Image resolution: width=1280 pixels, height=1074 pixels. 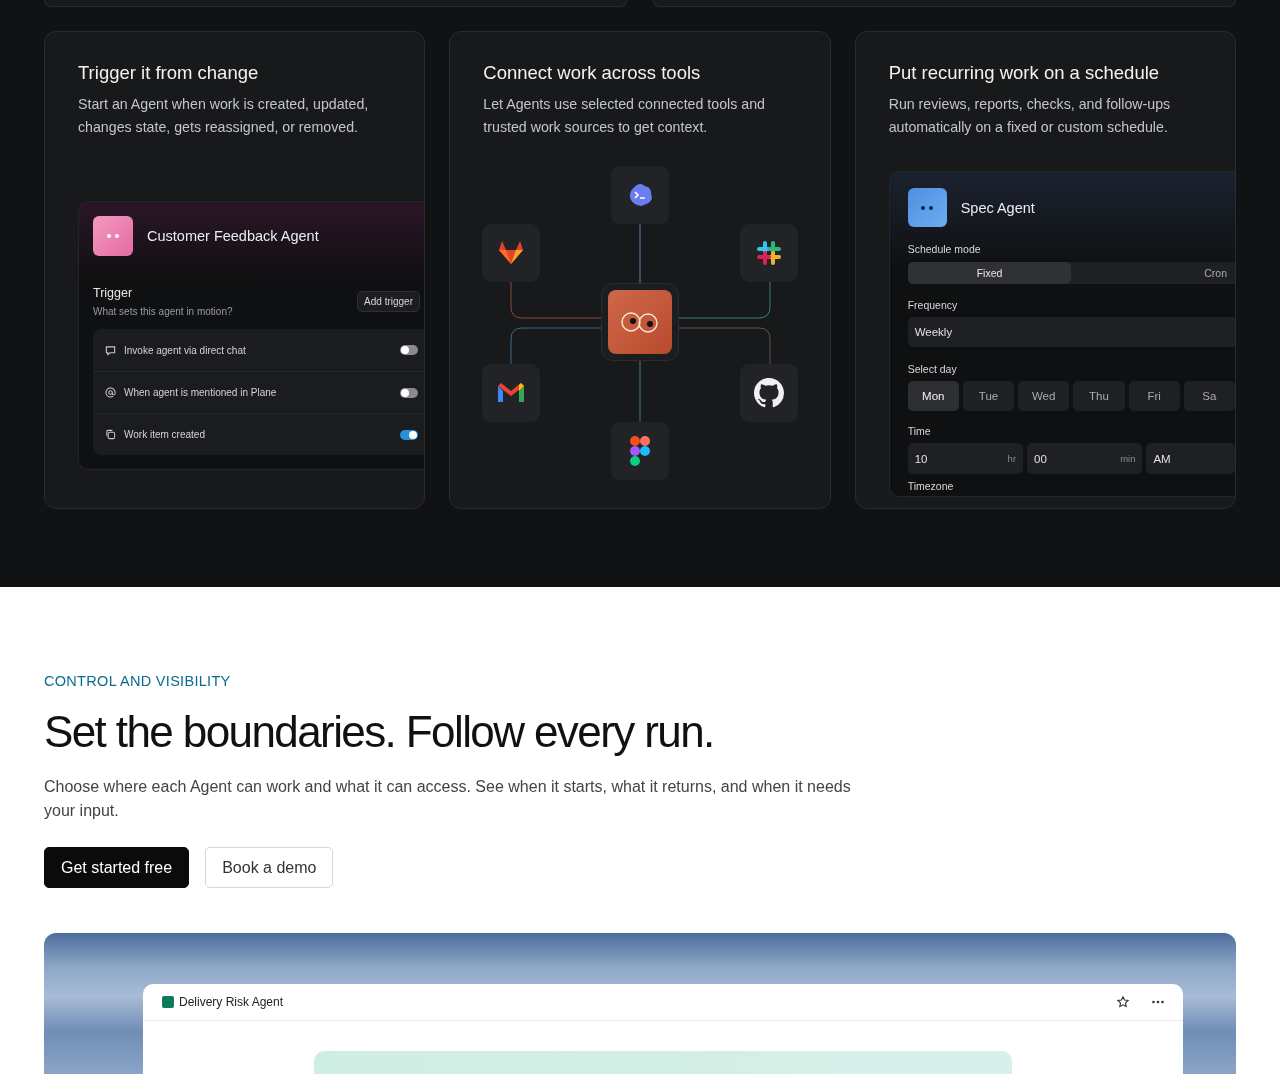 I want to click on agent-name: Customer Feedback Agent, so click(x=233, y=236).